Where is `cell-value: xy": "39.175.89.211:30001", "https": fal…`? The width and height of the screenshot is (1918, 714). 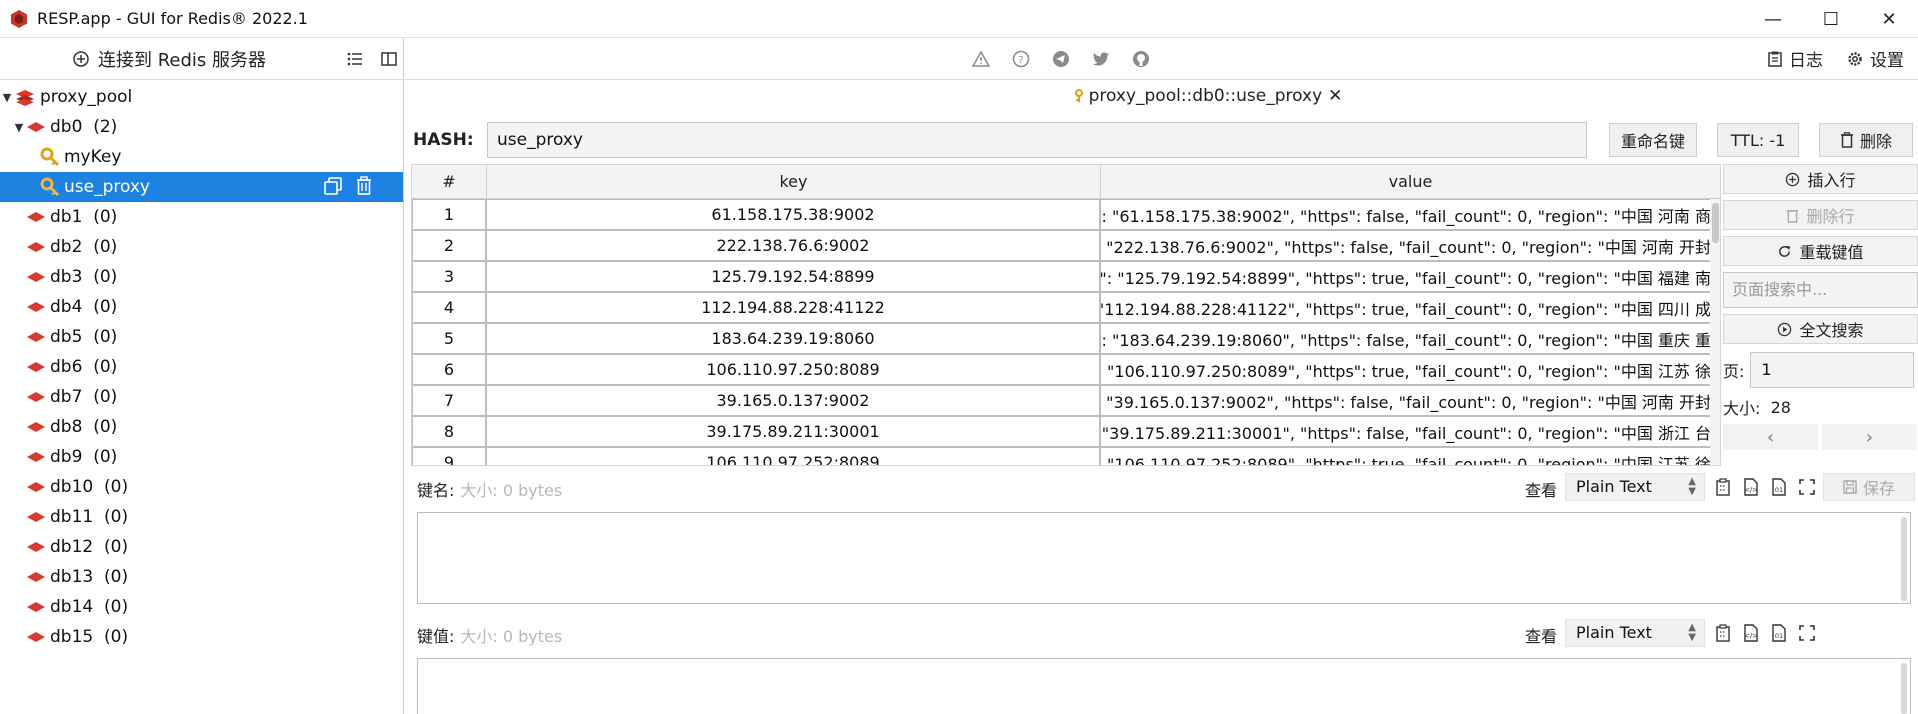
cell-value: xy": "39.175.89.211:30001", "https": fal… is located at coordinates (1406, 431).